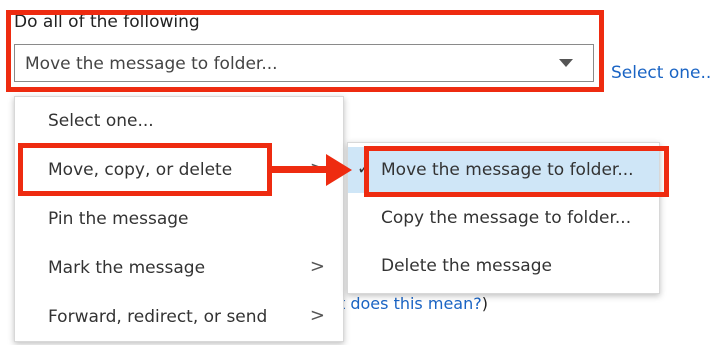  I want to click on chevron-down-icon, so click(566, 63).